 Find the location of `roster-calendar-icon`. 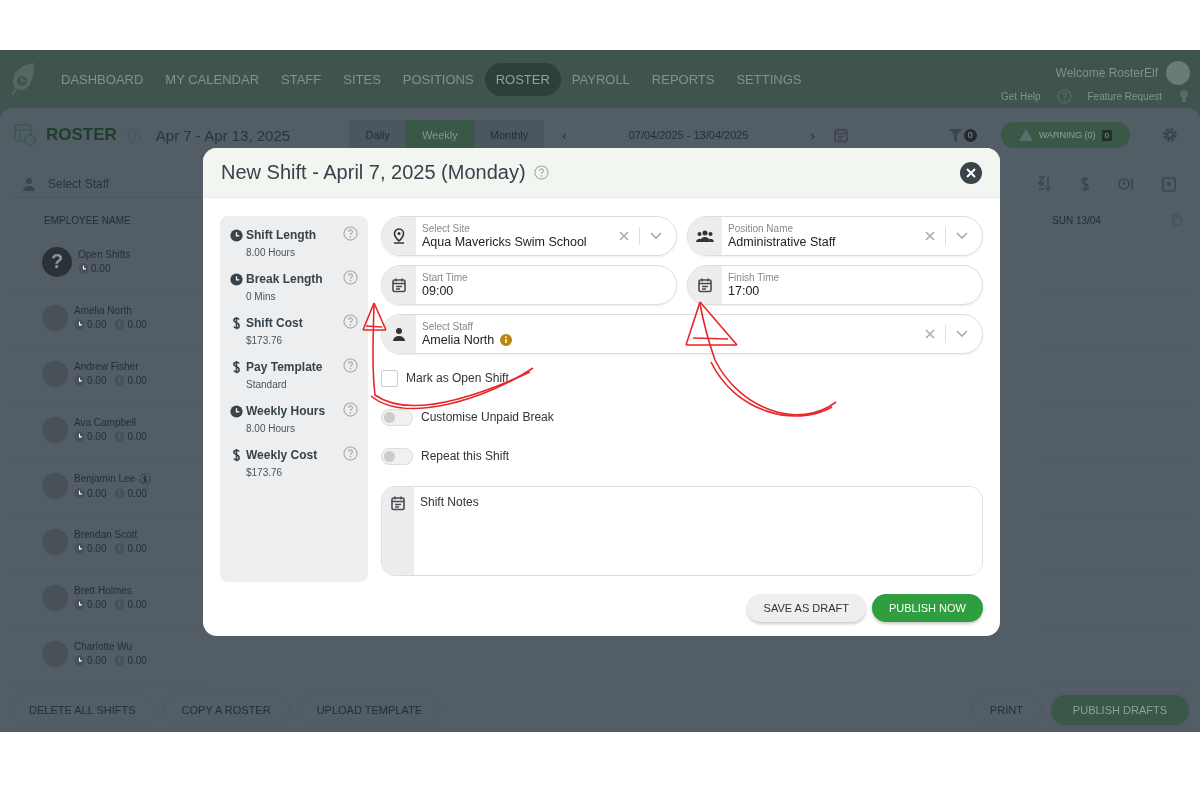

roster-calendar-icon is located at coordinates (25, 135).